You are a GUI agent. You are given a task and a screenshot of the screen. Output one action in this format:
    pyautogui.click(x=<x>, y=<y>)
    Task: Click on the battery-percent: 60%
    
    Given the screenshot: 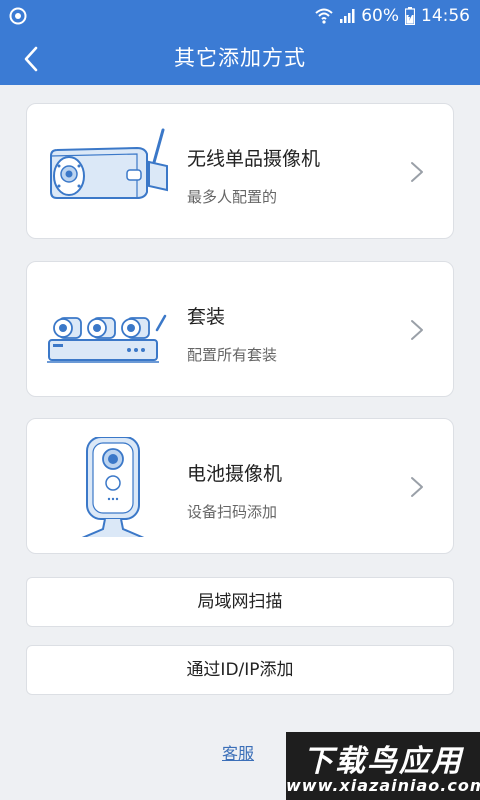 What is the action you would take?
    pyautogui.click(x=380, y=16)
    